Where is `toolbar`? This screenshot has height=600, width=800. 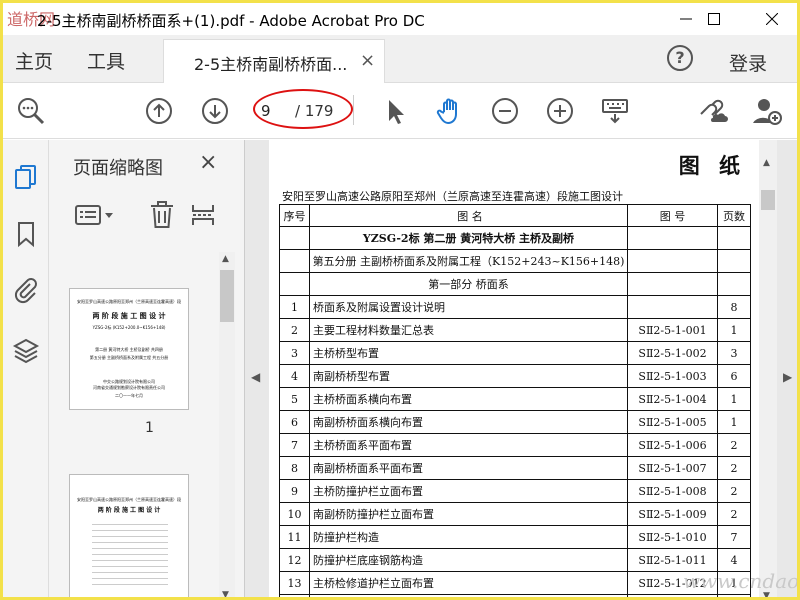 toolbar is located at coordinates (400, 111).